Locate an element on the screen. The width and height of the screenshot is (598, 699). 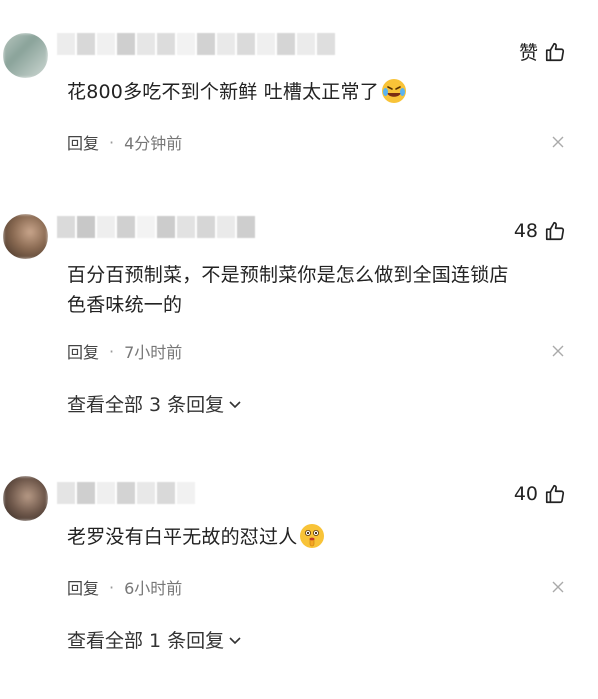
view-all-replies: 查看全部 3 条回复 is located at coordinates (154, 403).